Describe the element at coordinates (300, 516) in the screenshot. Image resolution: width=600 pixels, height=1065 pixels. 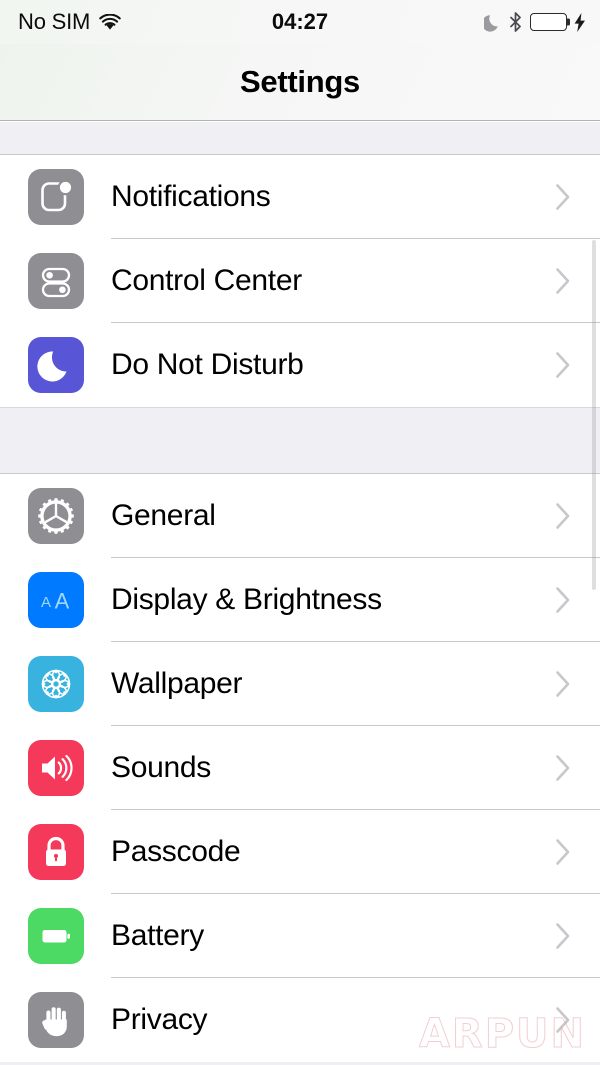
I see `settings-row-general: General` at that location.